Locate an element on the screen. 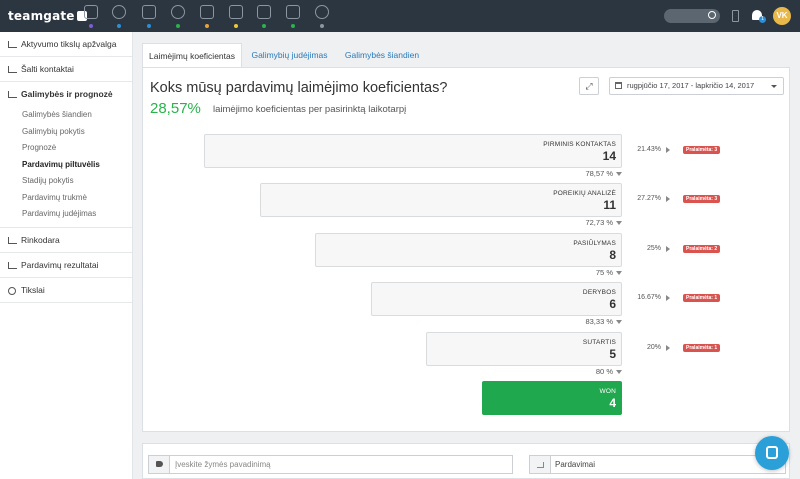  gears-icon is located at coordinates (12, 290).